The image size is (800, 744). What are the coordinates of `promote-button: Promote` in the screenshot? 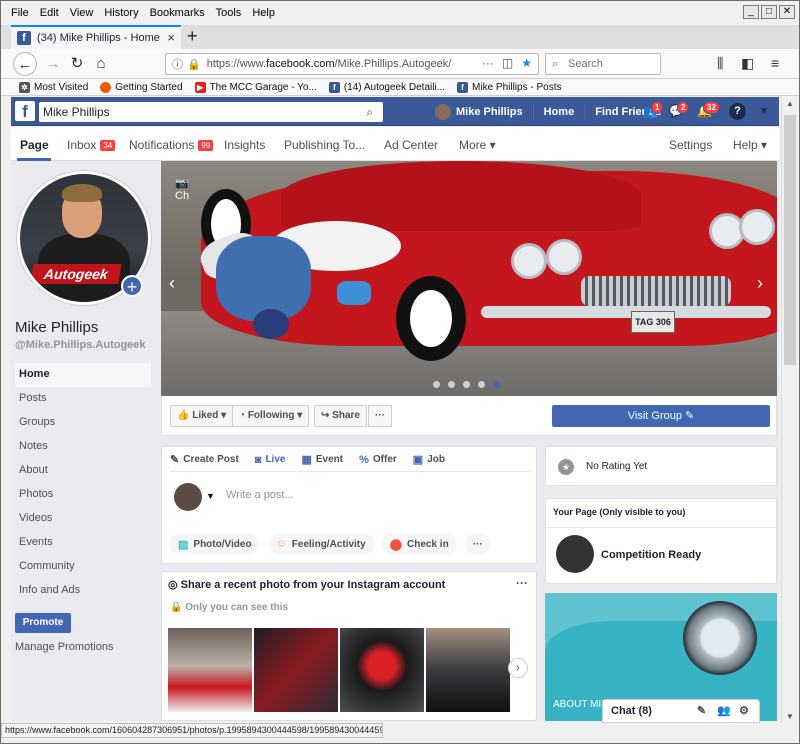 It's located at (43, 623).